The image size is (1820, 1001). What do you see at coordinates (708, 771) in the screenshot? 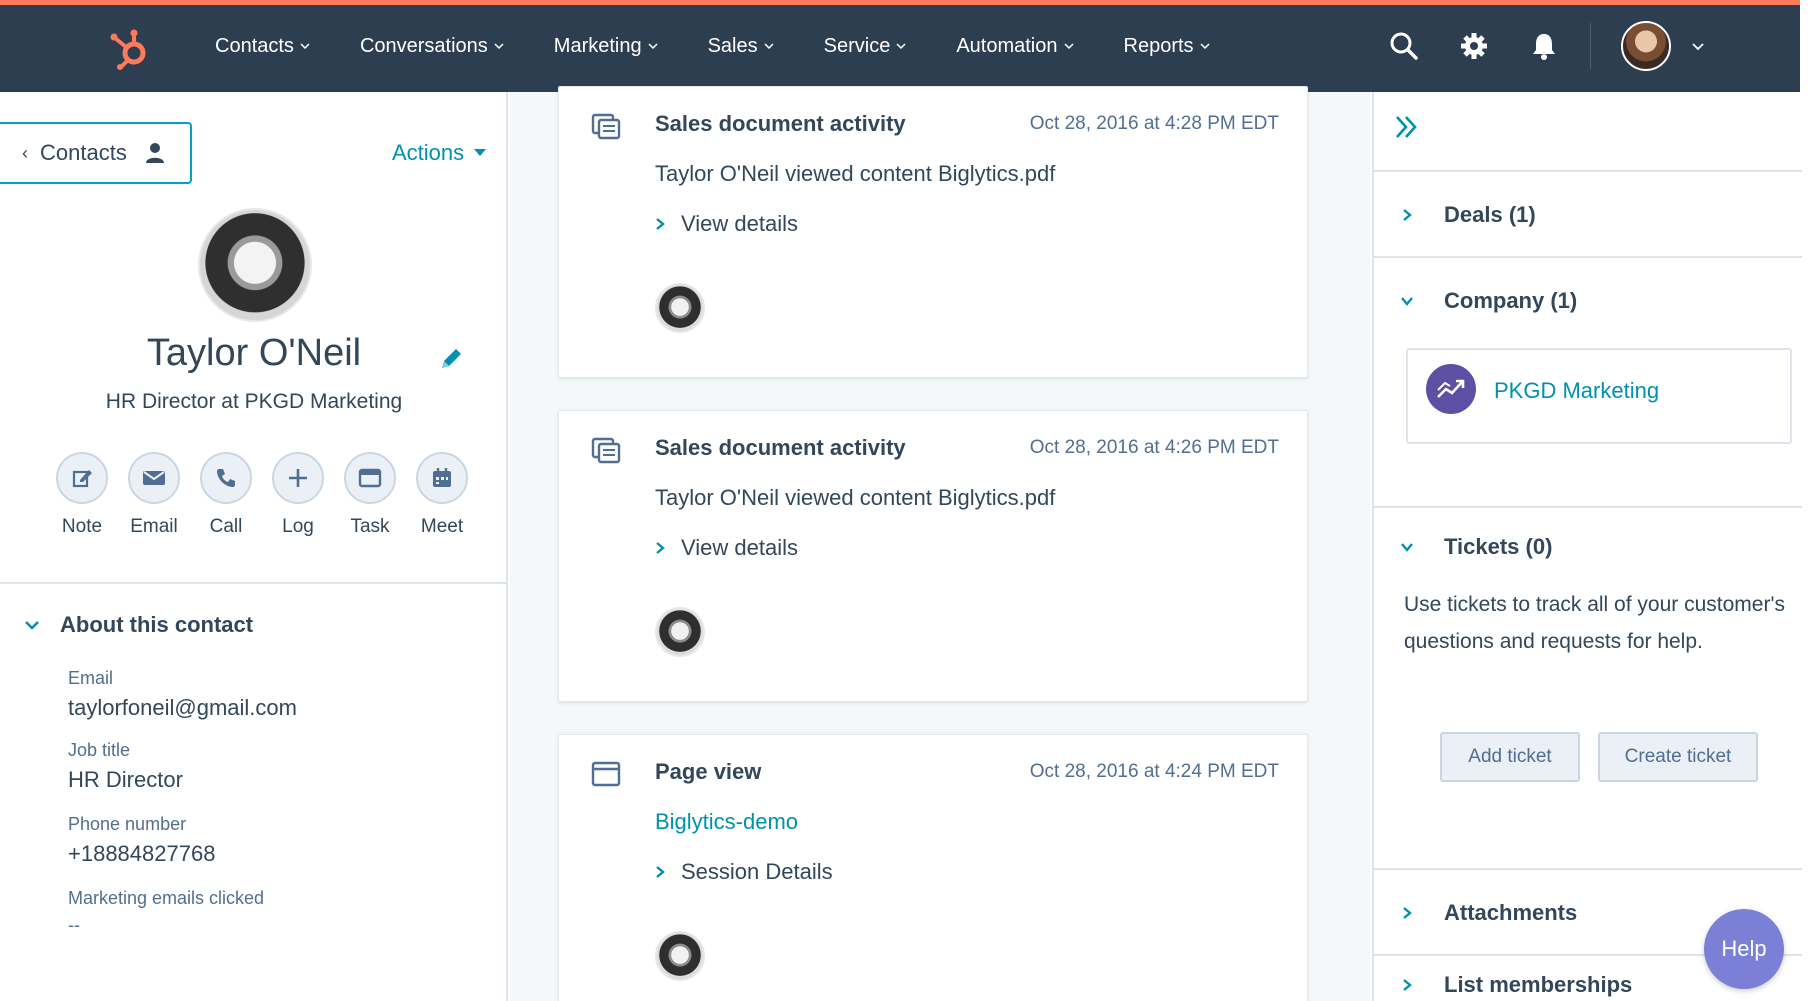
I see `card-title: Page view` at bounding box center [708, 771].